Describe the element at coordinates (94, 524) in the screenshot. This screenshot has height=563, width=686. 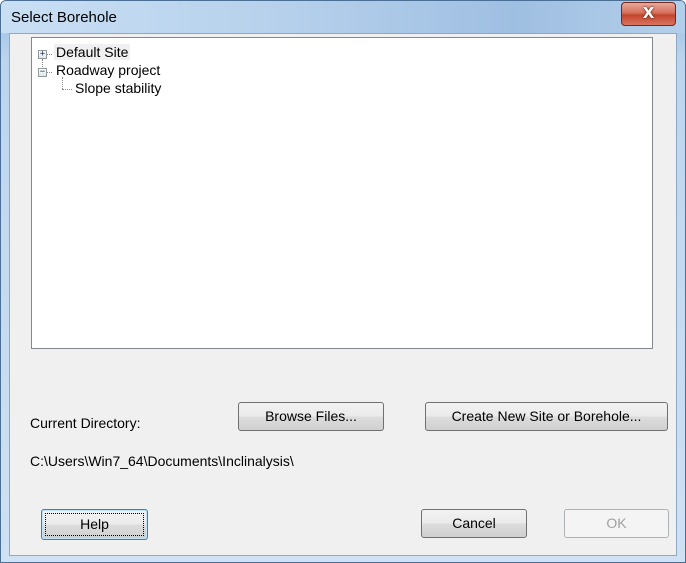
I see `help-button: Help` at that location.